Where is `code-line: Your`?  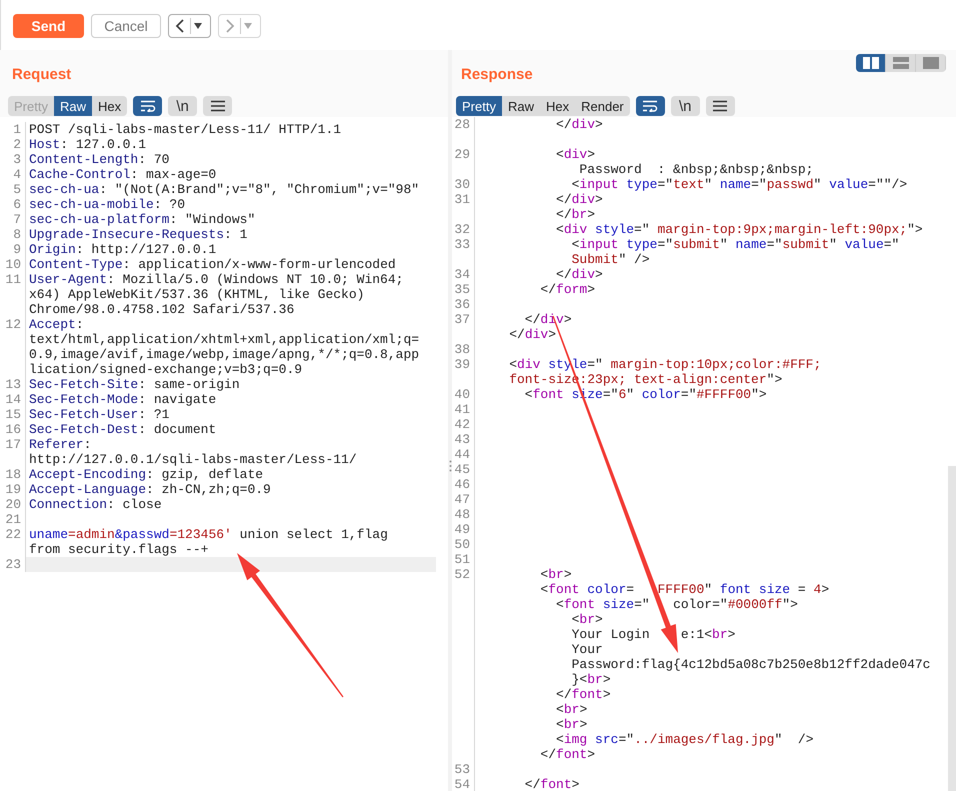
code-line: Your is located at coordinates (587, 649).